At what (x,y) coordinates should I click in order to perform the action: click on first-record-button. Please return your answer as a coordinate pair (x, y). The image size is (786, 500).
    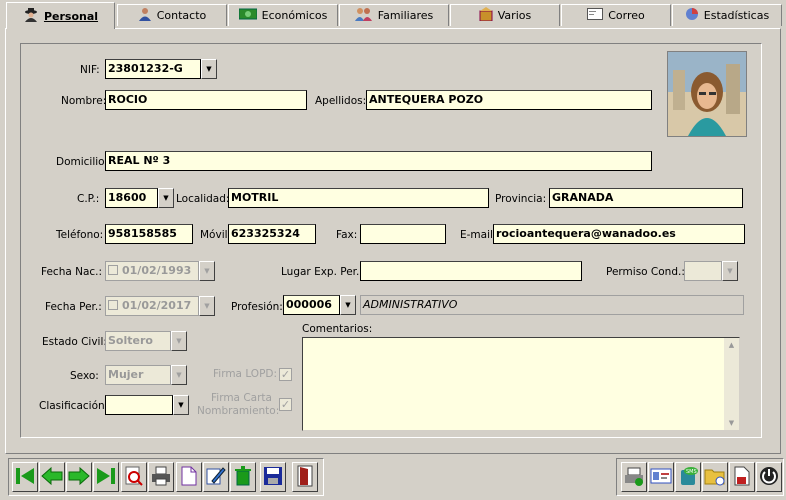
    Looking at the image, I should click on (25, 477).